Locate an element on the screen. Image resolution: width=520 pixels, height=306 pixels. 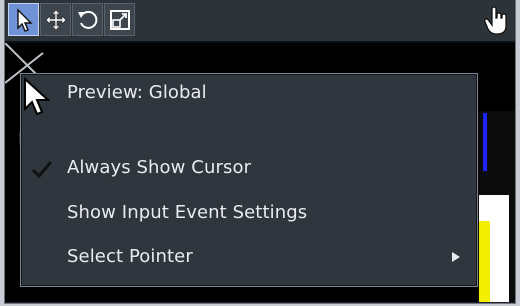
scale-icon is located at coordinates (119, 19).